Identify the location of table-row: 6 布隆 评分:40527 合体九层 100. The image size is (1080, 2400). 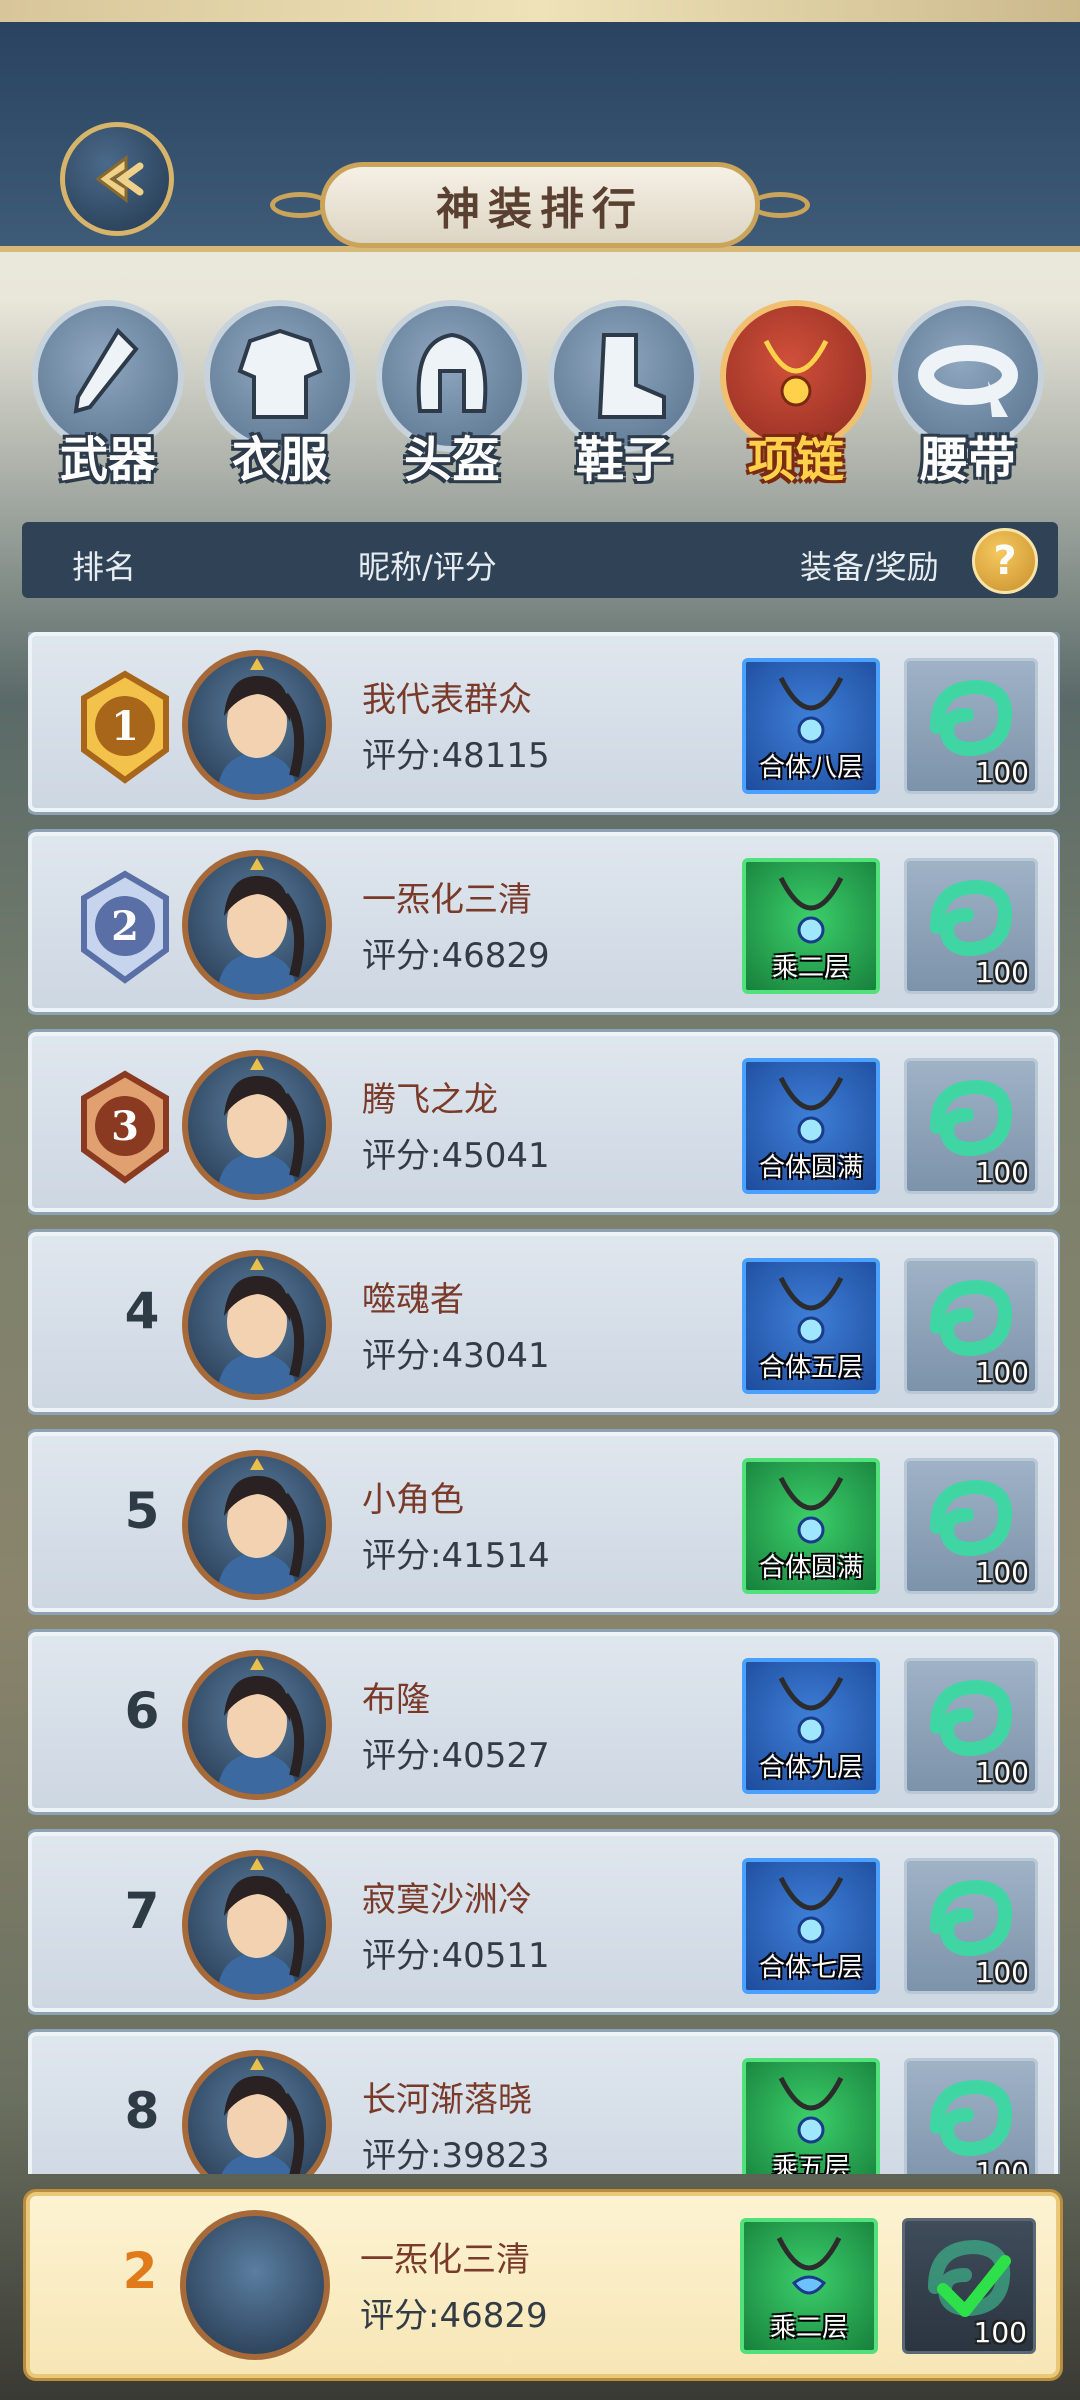
(543, 1722).